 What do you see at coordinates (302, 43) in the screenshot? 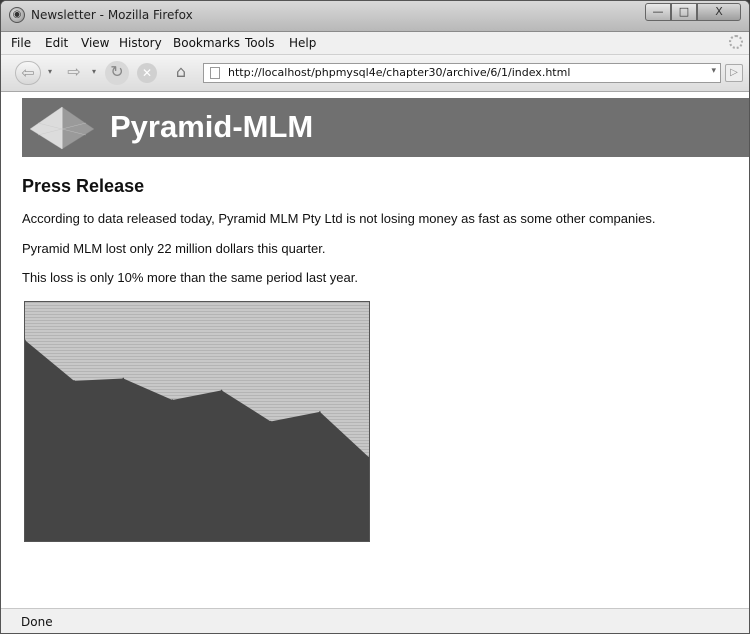
I see `menu-help: Help` at bounding box center [302, 43].